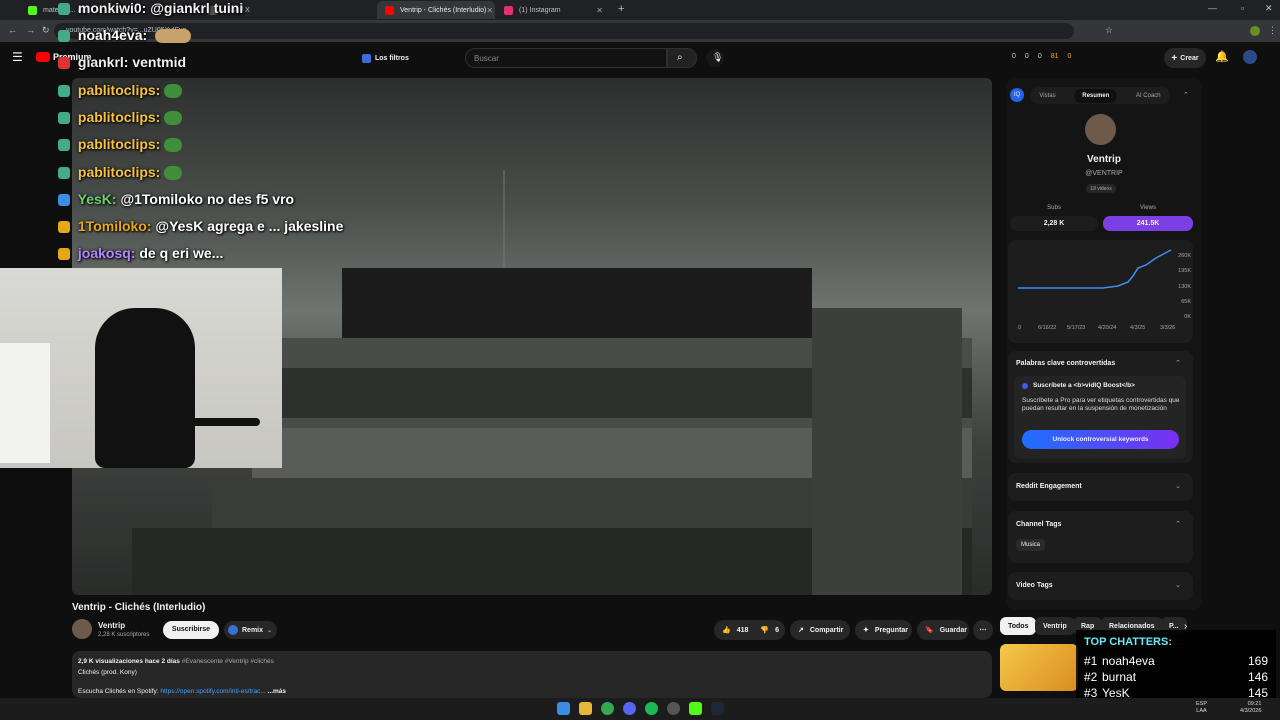 The height and width of the screenshot is (720, 1280). What do you see at coordinates (1254, 704) in the screenshot?
I see `time: 09:21` at bounding box center [1254, 704].